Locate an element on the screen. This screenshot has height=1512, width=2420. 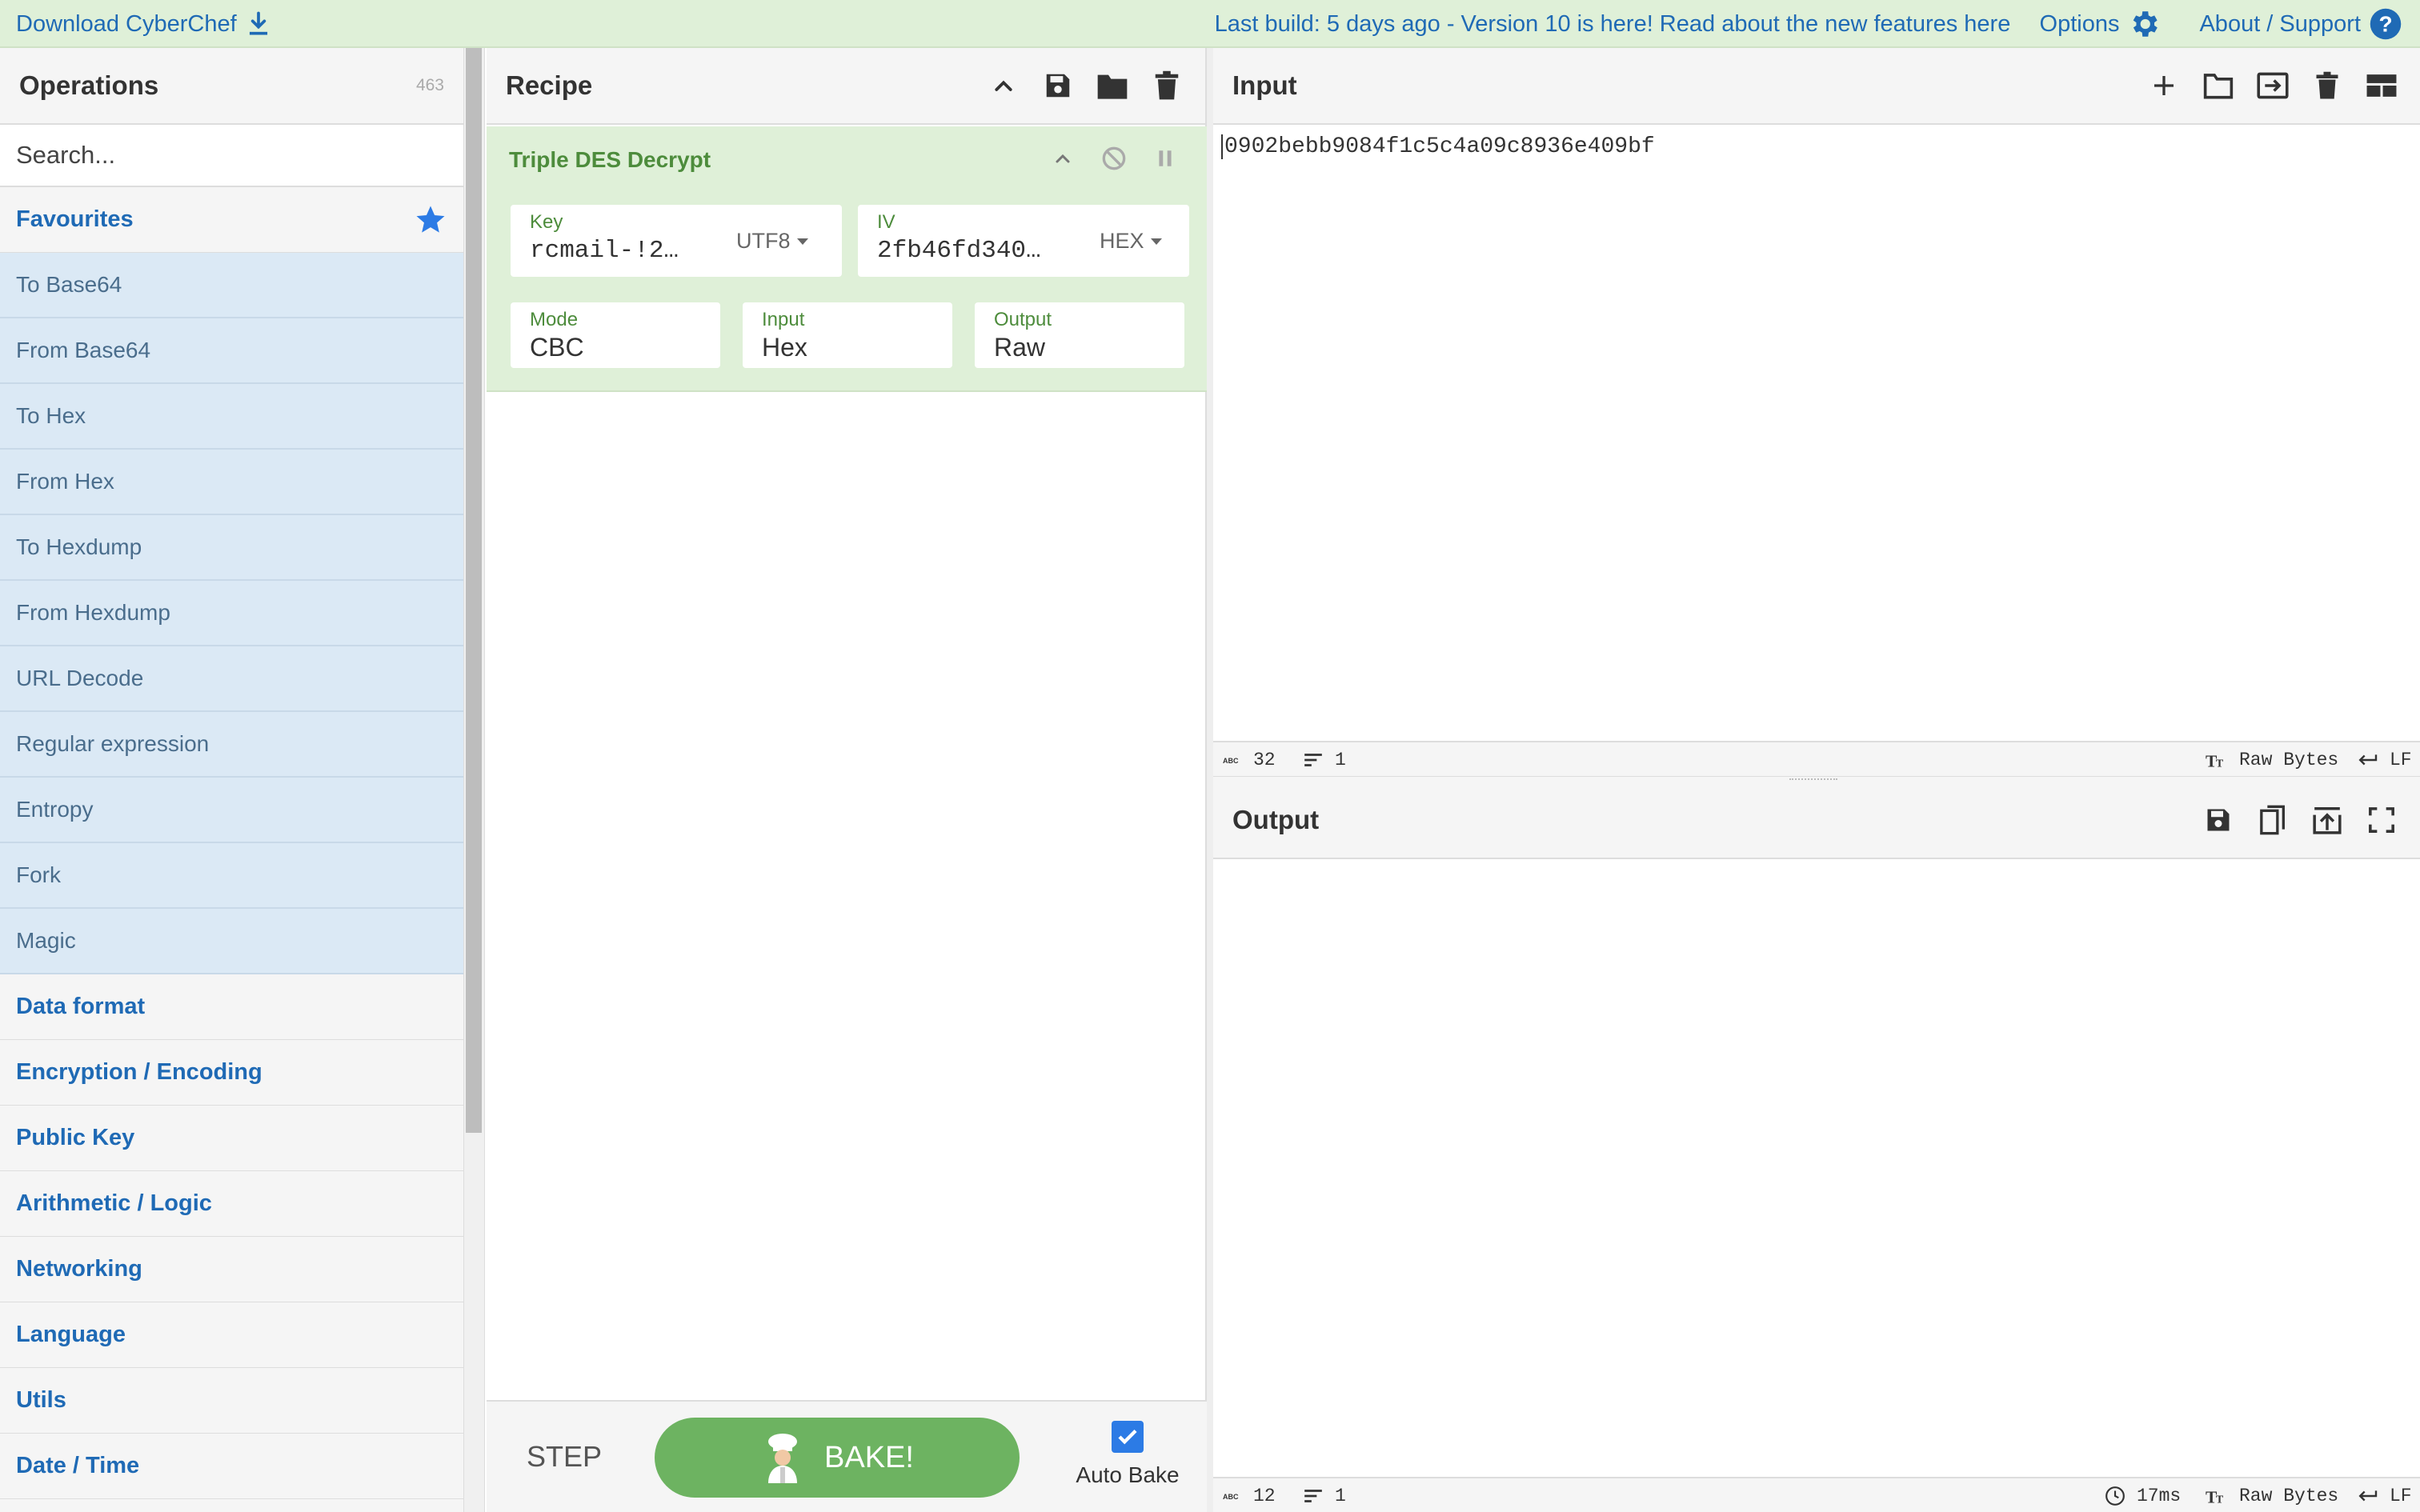
list-item: Regular expression is located at coordinates (231, 745).